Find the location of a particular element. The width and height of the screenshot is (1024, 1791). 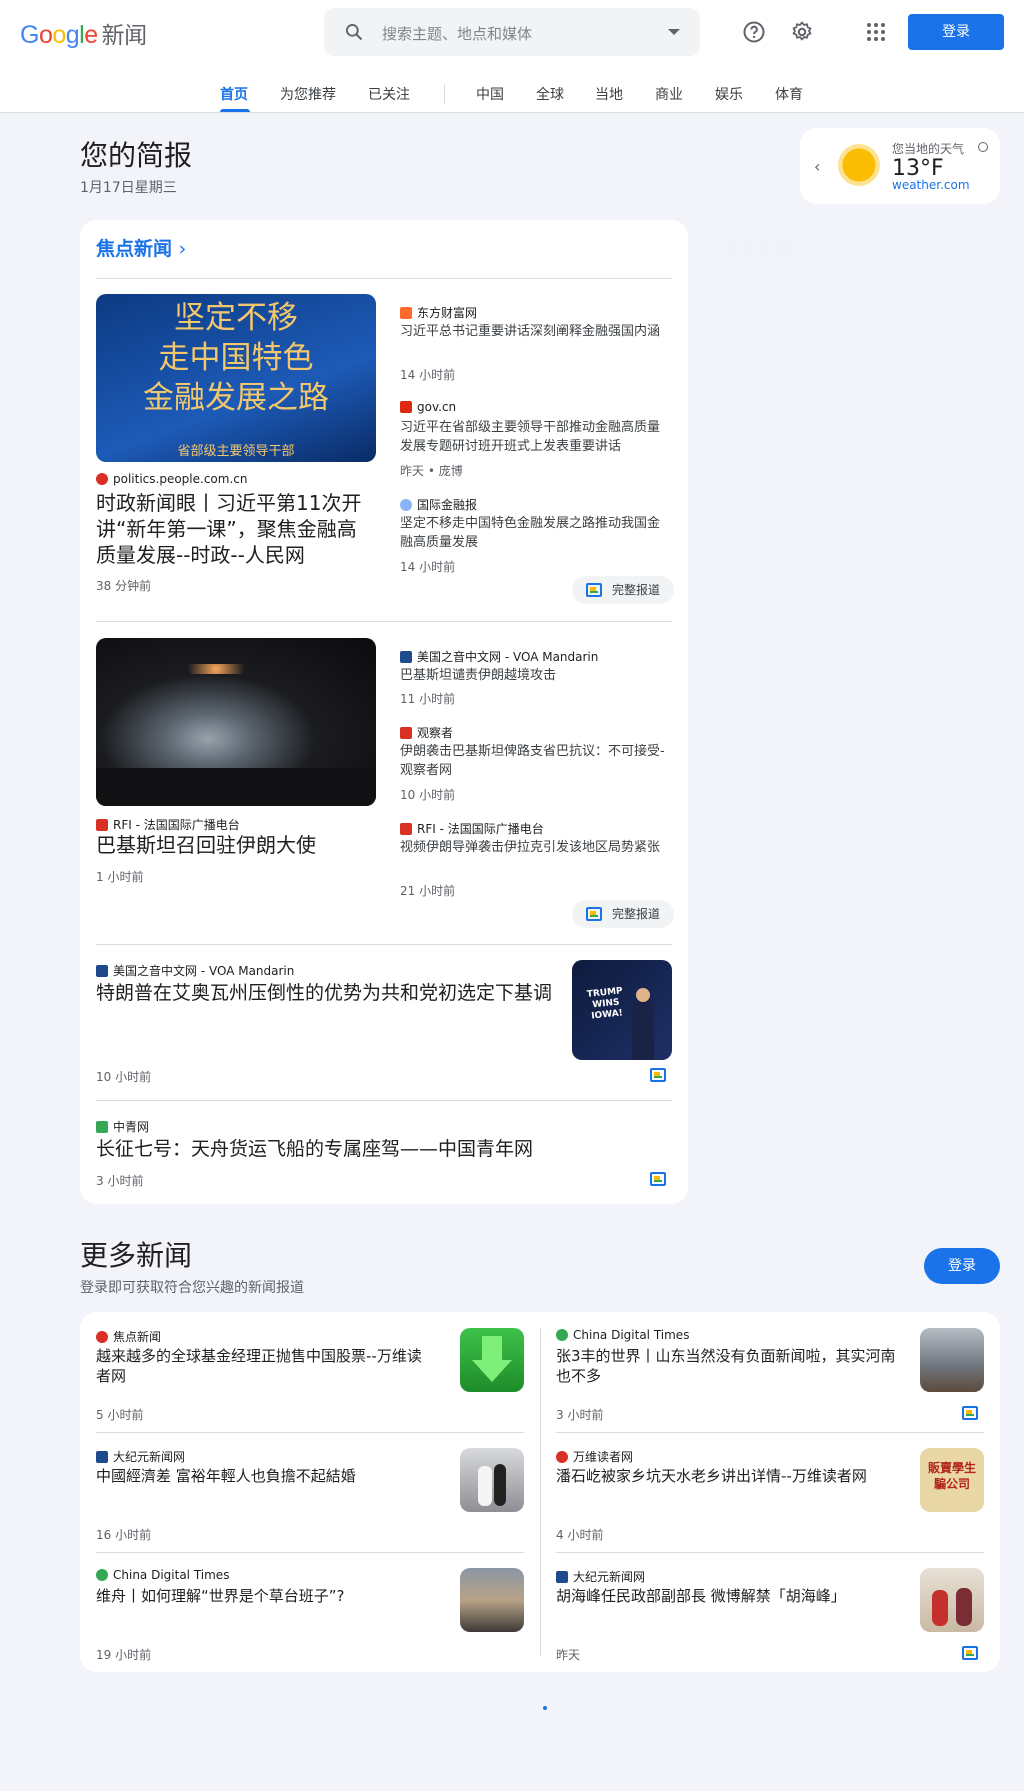

help-icon is located at coordinates (754, 32).